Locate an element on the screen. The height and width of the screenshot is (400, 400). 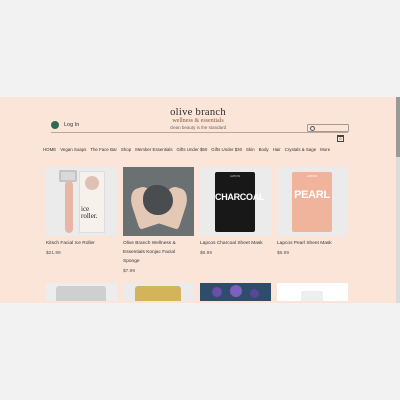
nav-item-home: HOME is located at coordinates (49, 149).